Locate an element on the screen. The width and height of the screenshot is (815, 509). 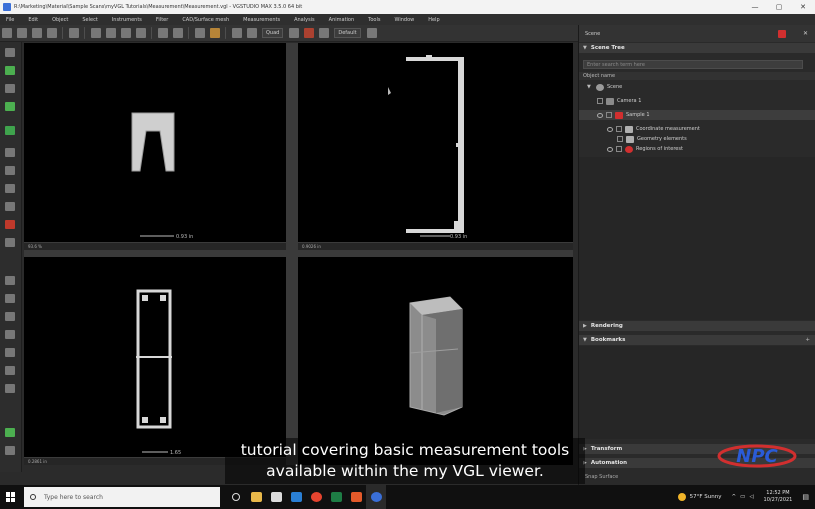
select-tool-icon is located at coordinates (10, 52).